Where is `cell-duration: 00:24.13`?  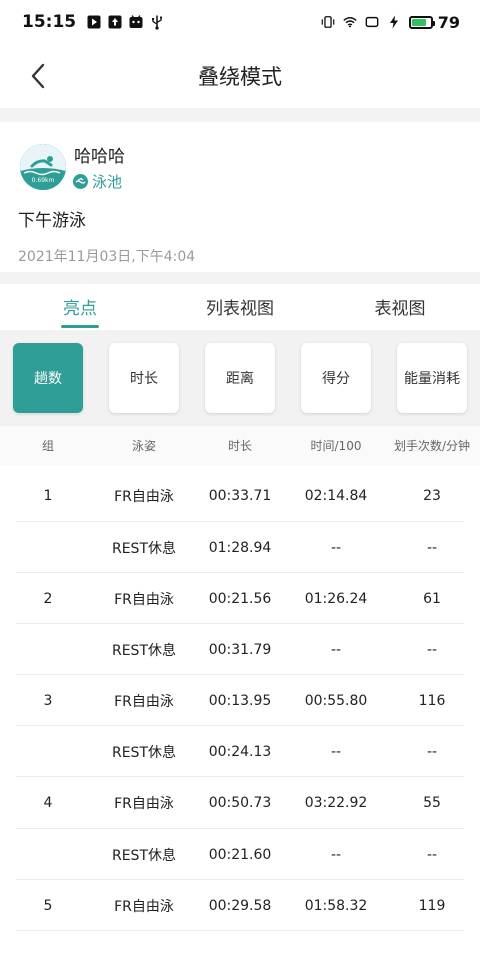
cell-duration: 00:24.13 is located at coordinates (240, 751).